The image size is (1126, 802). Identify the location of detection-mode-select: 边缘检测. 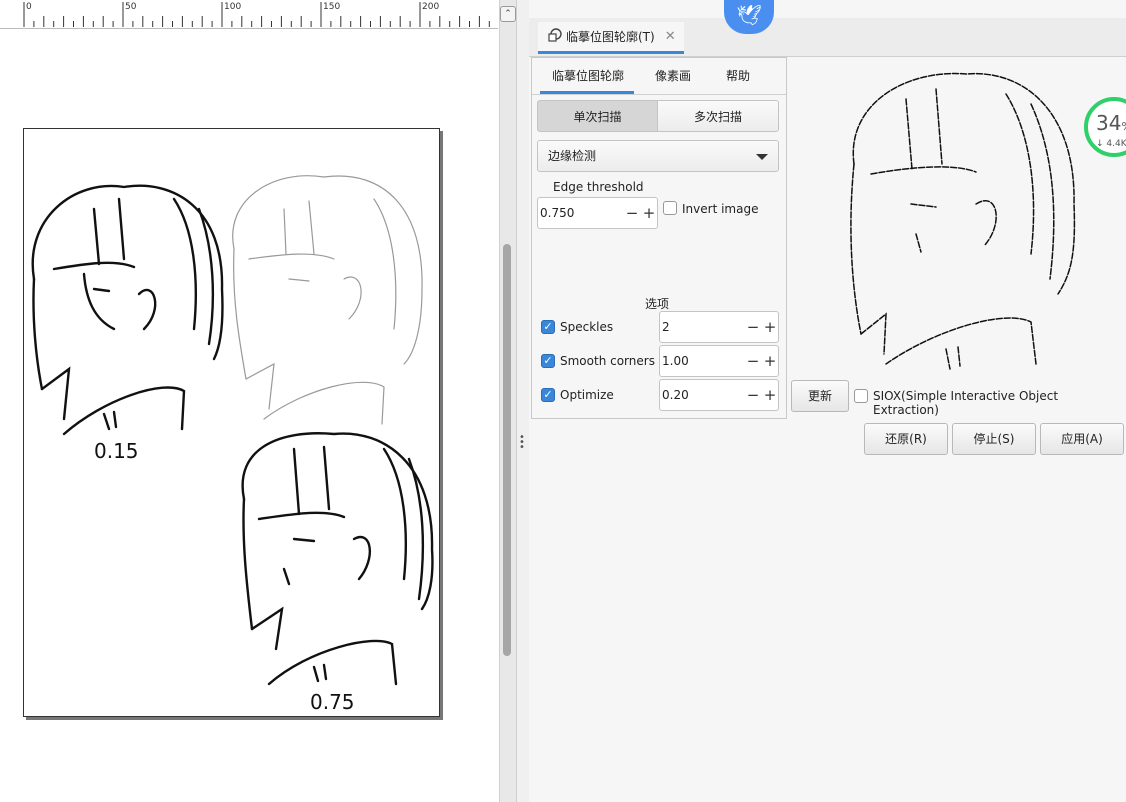
(658, 156).